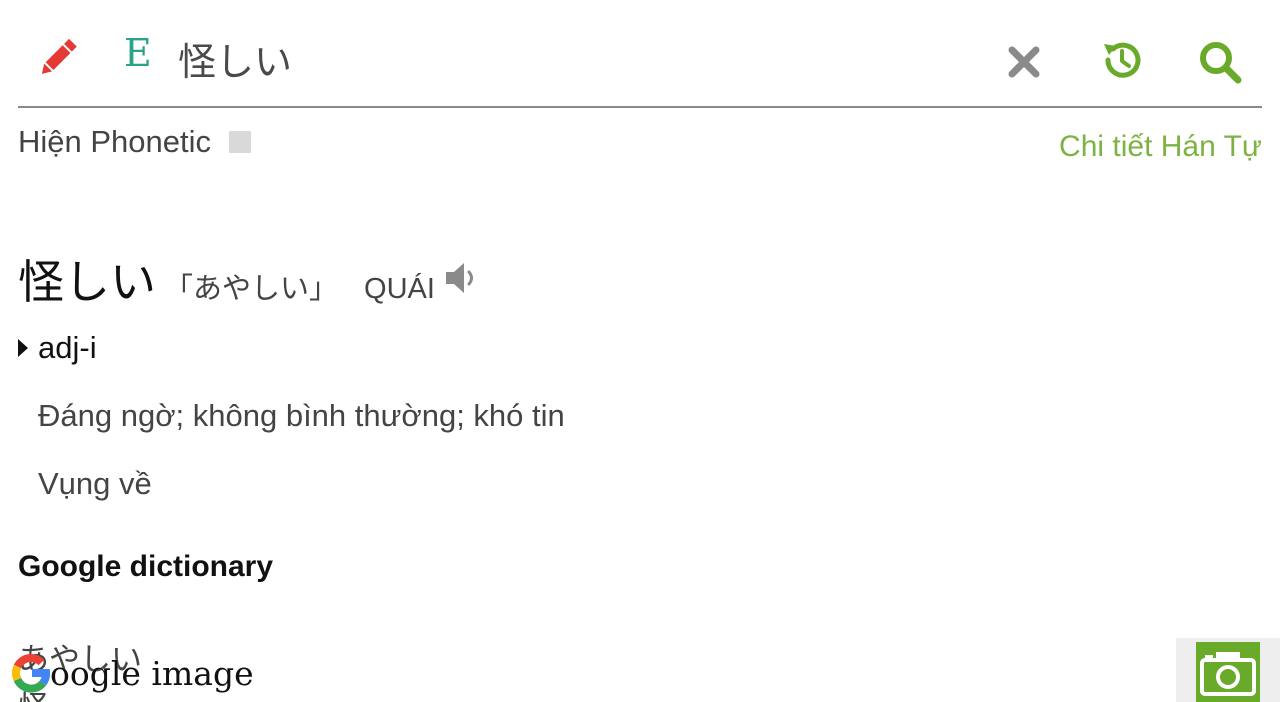  What do you see at coordinates (115, 141) in the screenshot?
I see `phonetic-label: Hiện Phonetic` at bounding box center [115, 141].